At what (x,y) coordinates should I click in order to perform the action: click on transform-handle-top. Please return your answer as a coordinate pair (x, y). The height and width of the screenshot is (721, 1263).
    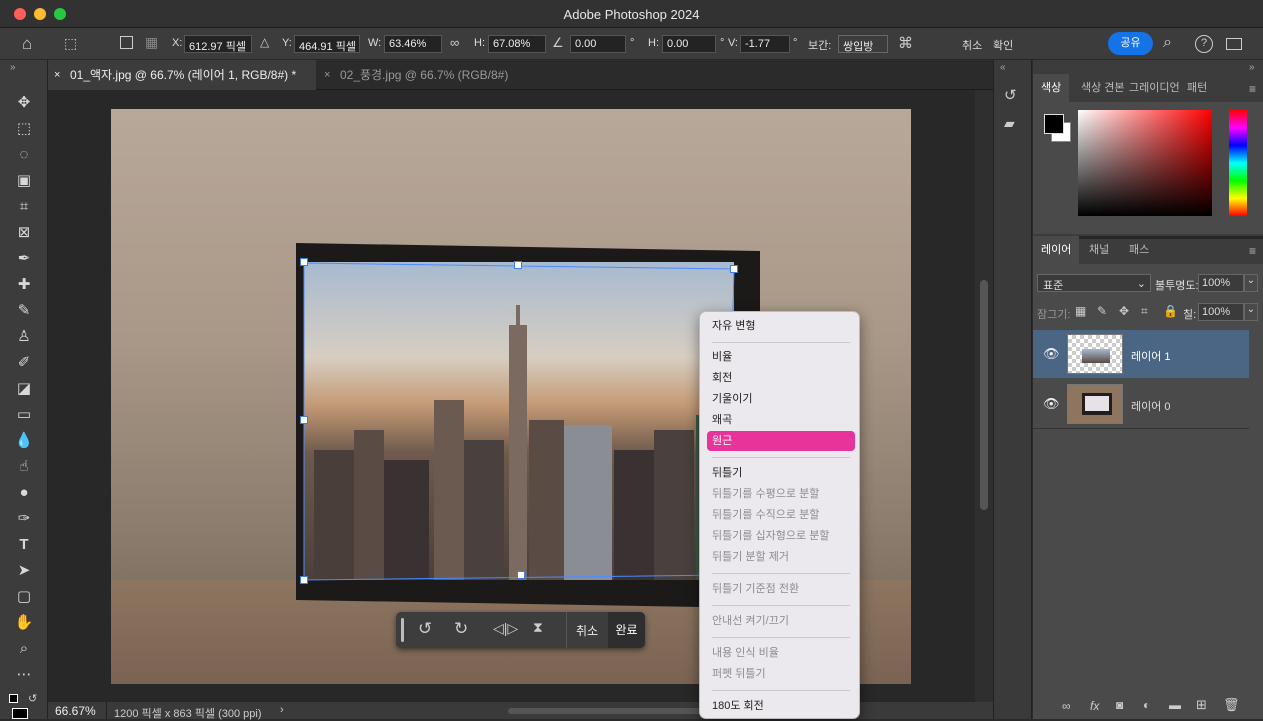
    Looking at the image, I should click on (518, 265).